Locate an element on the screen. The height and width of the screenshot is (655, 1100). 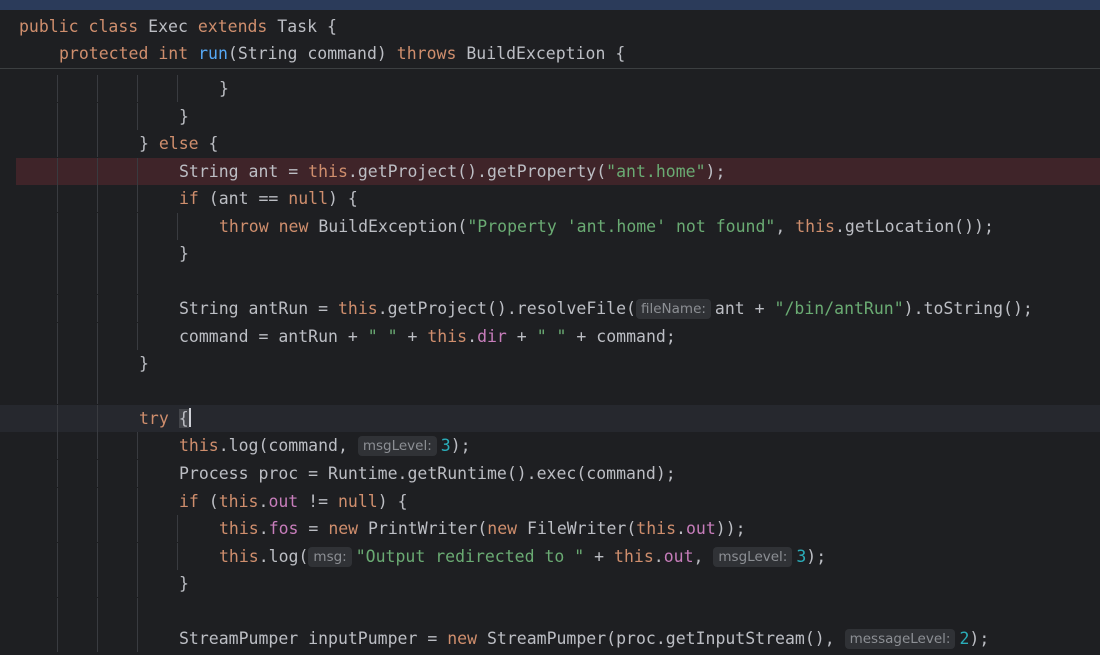
code-text: (ant == is located at coordinates (243, 198).